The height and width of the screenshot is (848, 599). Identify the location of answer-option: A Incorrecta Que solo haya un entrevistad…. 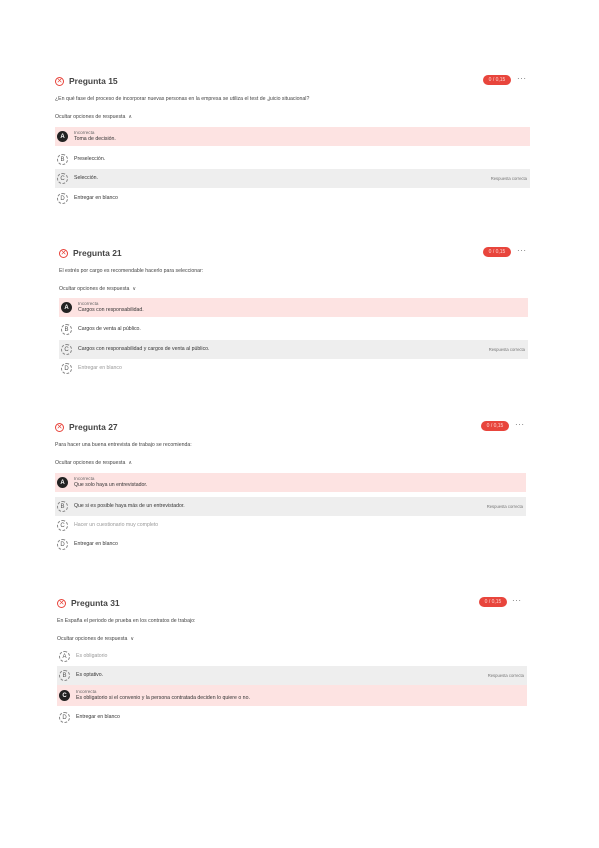
(290, 482).